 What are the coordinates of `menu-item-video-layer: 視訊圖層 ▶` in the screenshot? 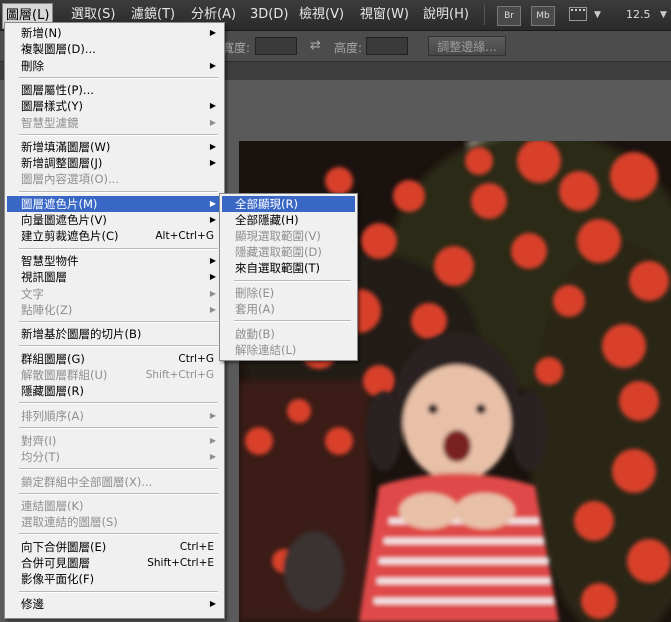 It's located at (114, 277).